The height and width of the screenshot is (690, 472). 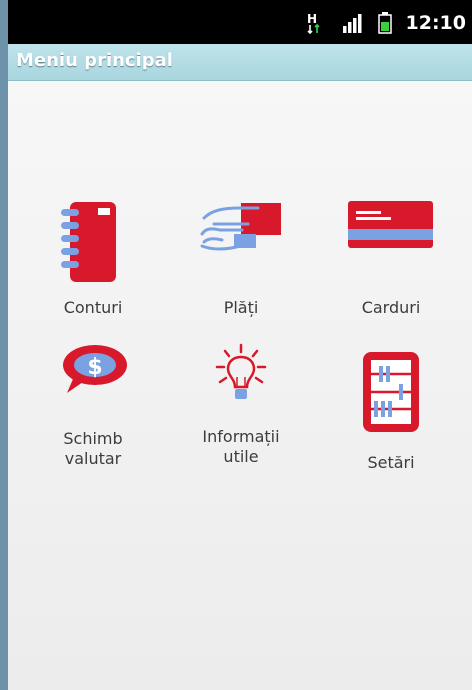 What do you see at coordinates (391, 392) in the screenshot?
I see `abacus-icon` at bounding box center [391, 392].